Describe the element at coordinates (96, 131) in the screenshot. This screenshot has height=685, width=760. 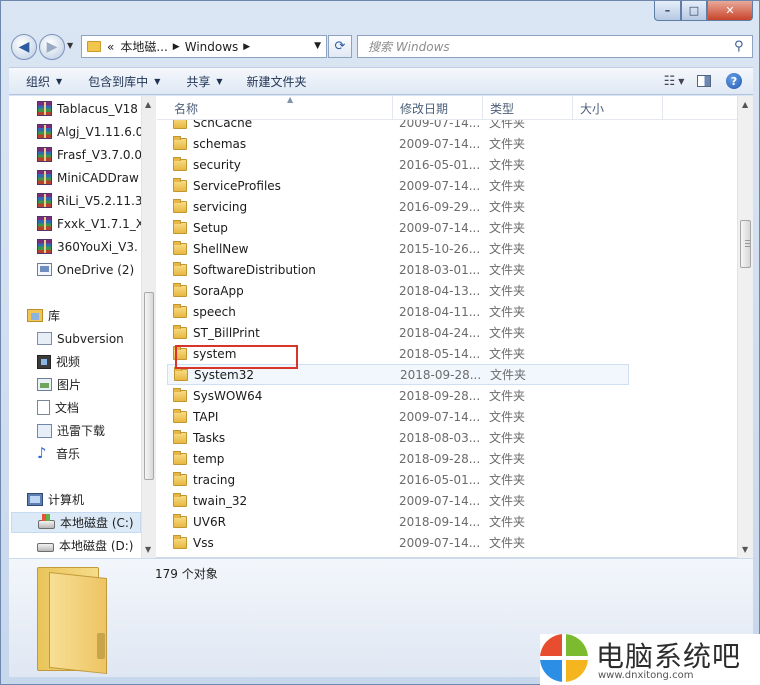
I see `nav-item: Algj_V1.11.6.0` at that location.